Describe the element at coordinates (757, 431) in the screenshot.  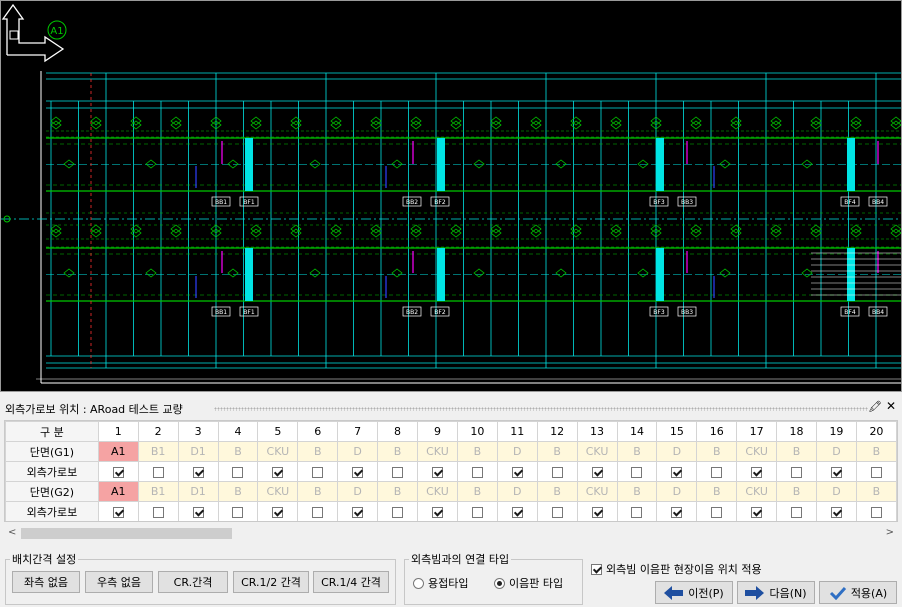
I see `column-header: 17` at that location.